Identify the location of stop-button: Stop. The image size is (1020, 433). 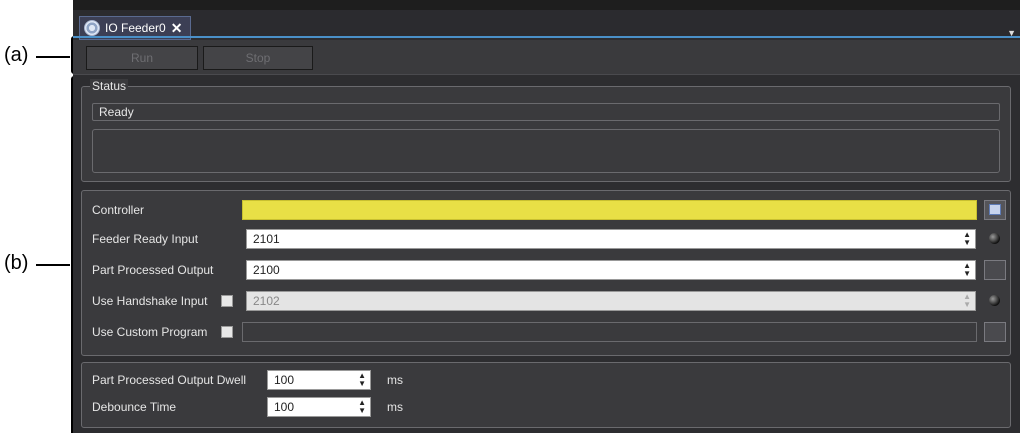
(258, 58).